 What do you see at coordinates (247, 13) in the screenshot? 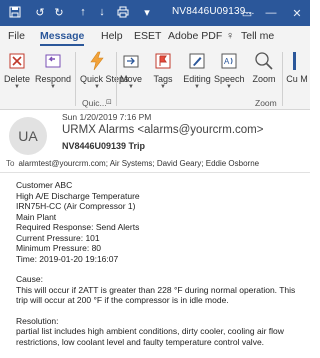
I see `ribbon-display-icon: ▭` at bounding box center [247, 13].